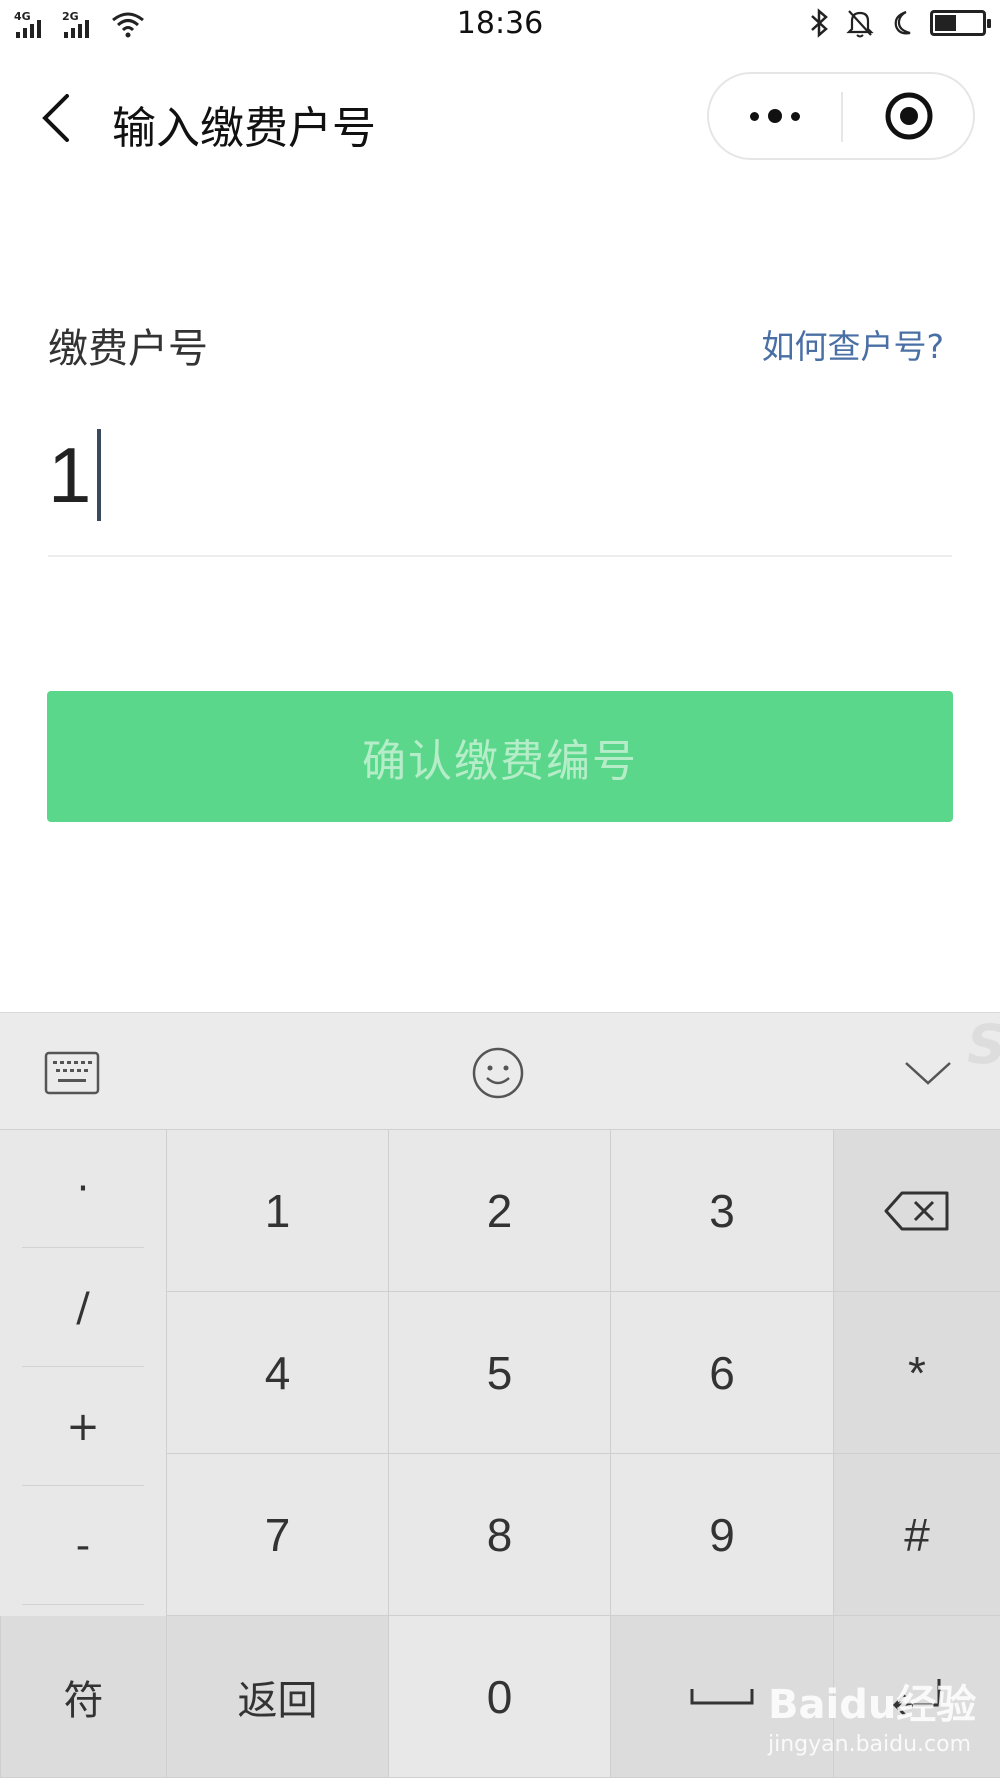 The width and height of the screenshot is (1000, 1778). I want to click on enter-key, so click(917, 1697).